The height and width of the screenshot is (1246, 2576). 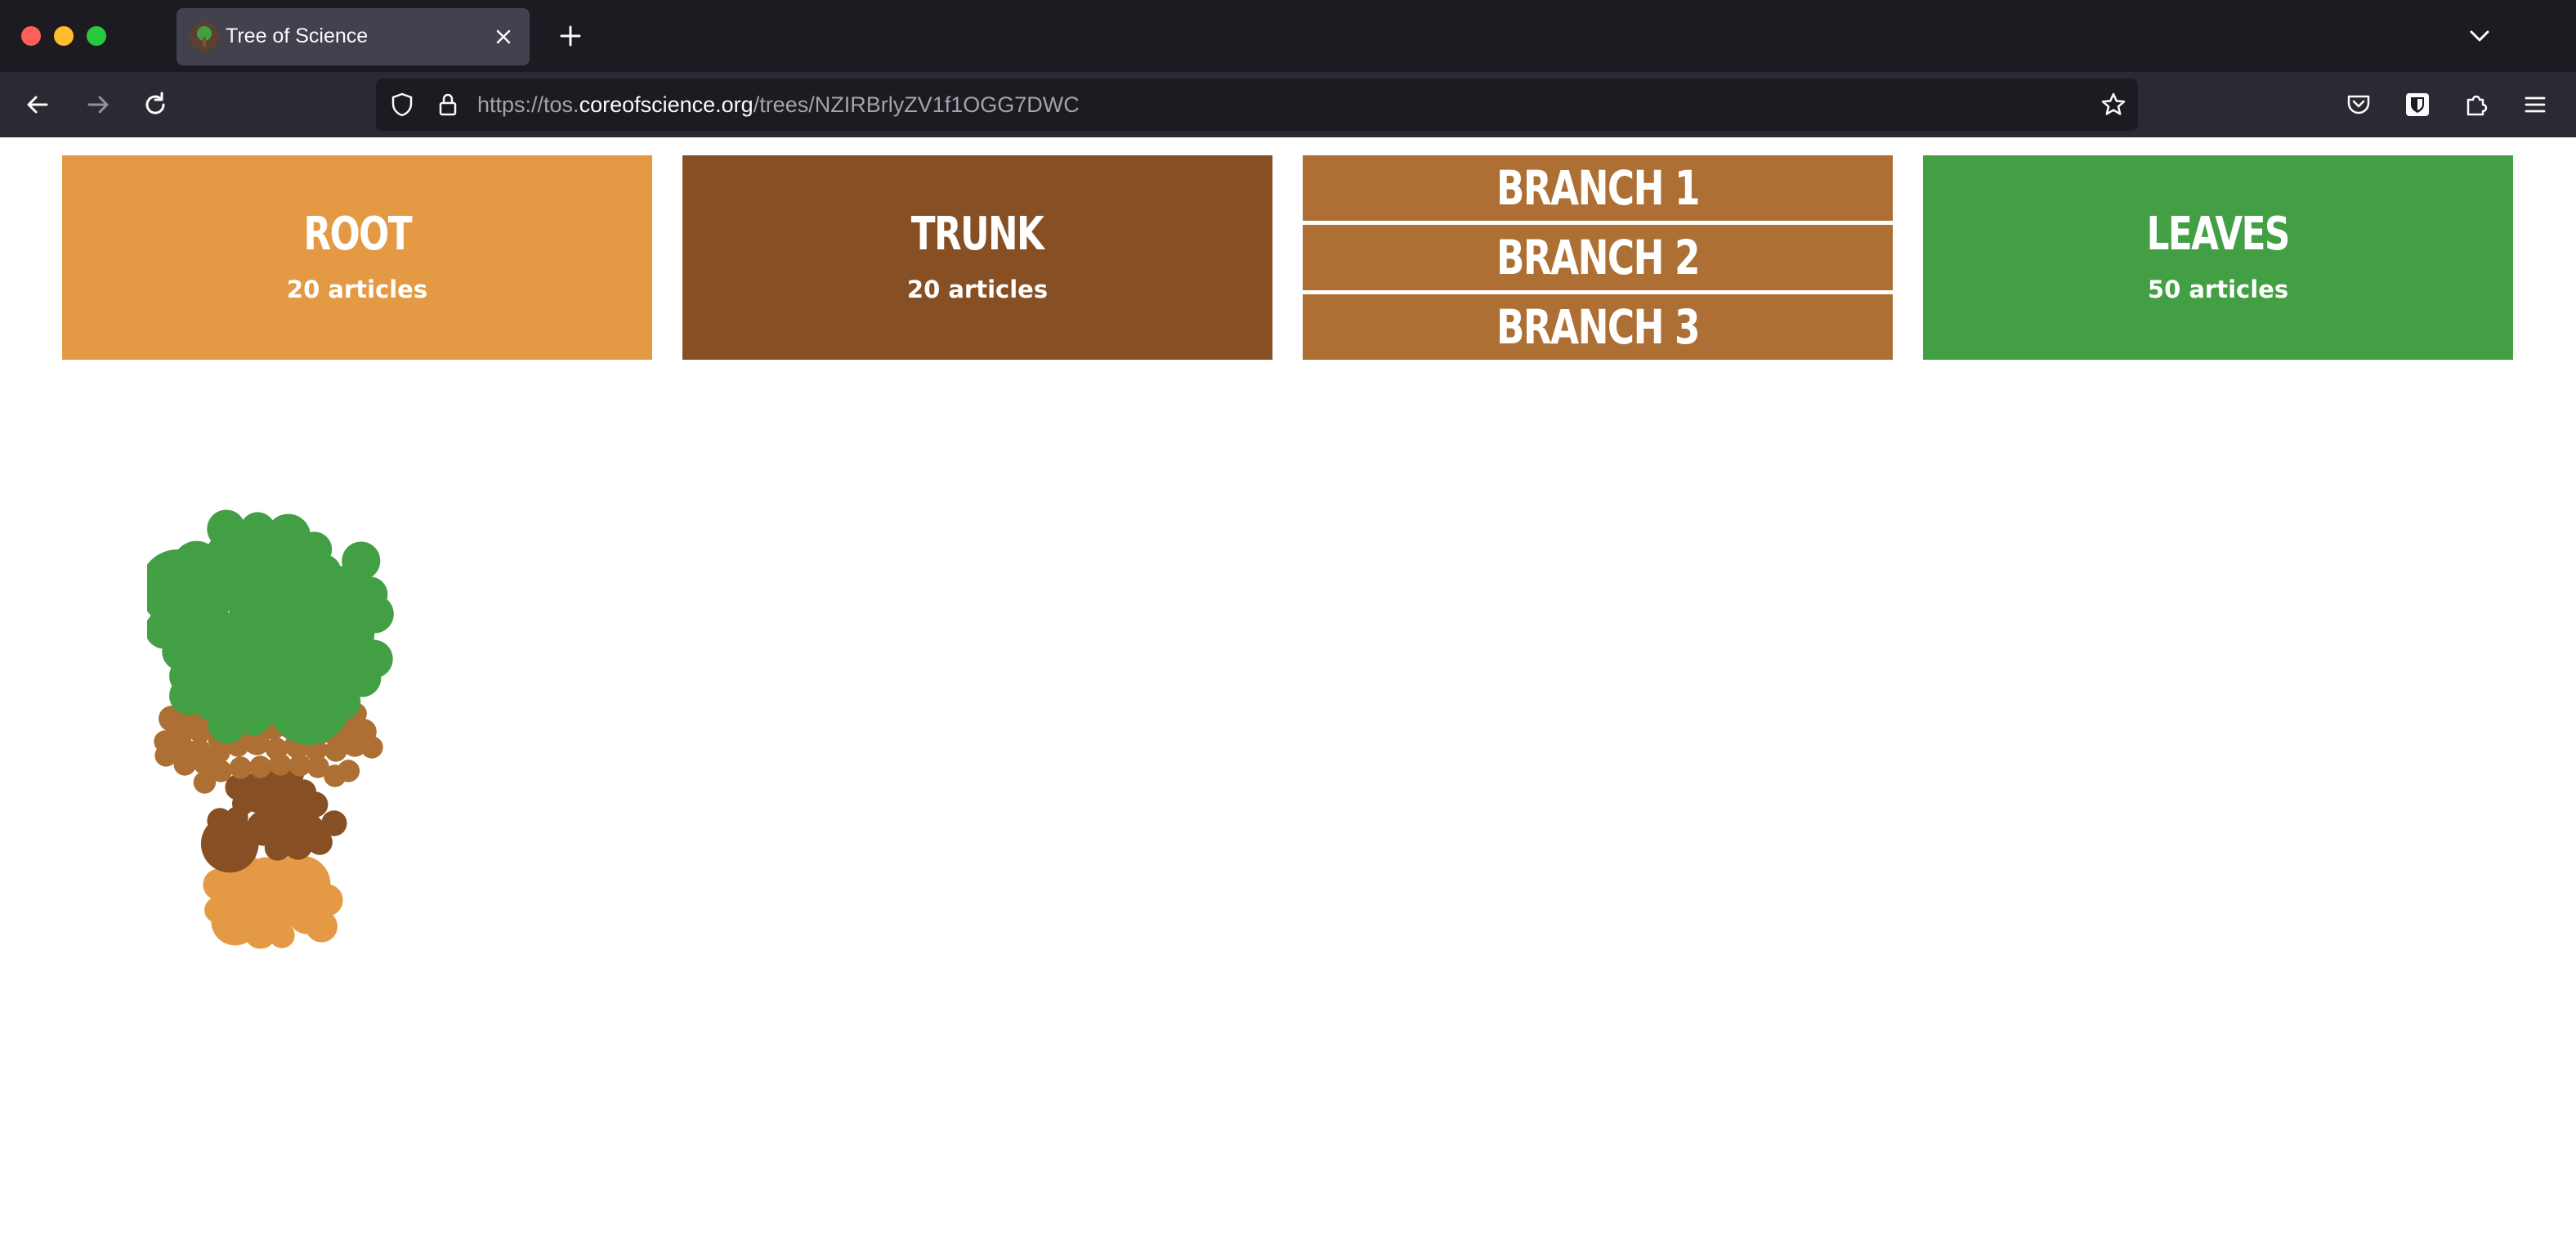 What do you see at coordinates (297, 36) in the screenshot?
I see `tab-title: Tree of Science` at bounding box center [297, 36].